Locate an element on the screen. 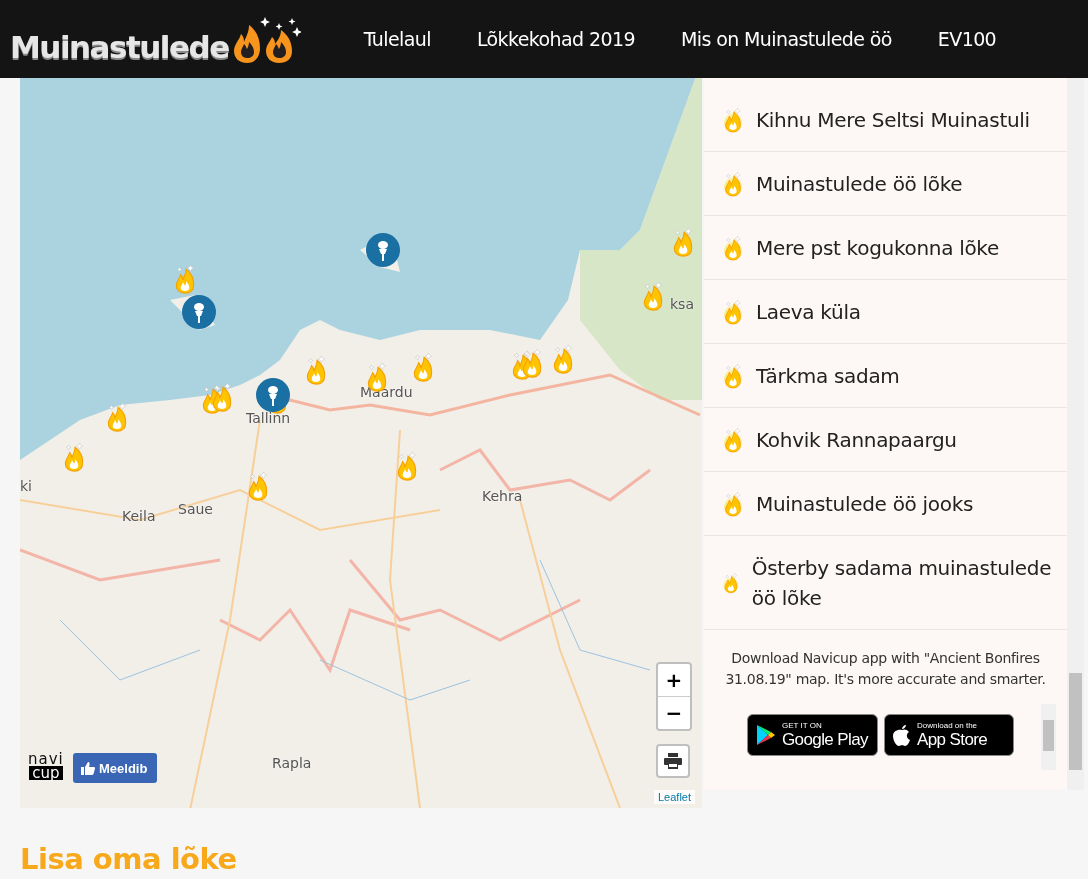 This screenshot has height=879, width=1088. nav-link: Mis on Muinastulede öö is located at coordinates (786, 39).